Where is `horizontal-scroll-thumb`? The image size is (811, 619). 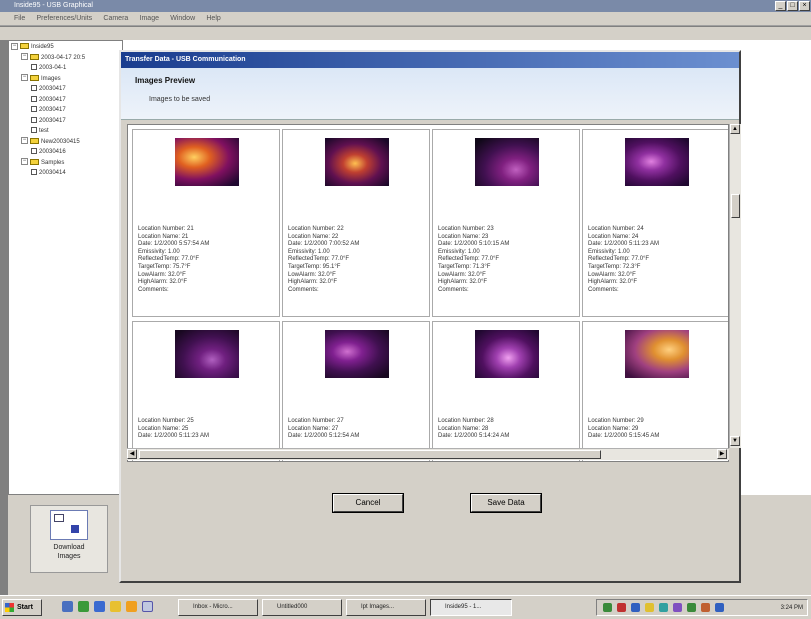 horizontal-scroll-thumb is located at coordinates (370, 454).